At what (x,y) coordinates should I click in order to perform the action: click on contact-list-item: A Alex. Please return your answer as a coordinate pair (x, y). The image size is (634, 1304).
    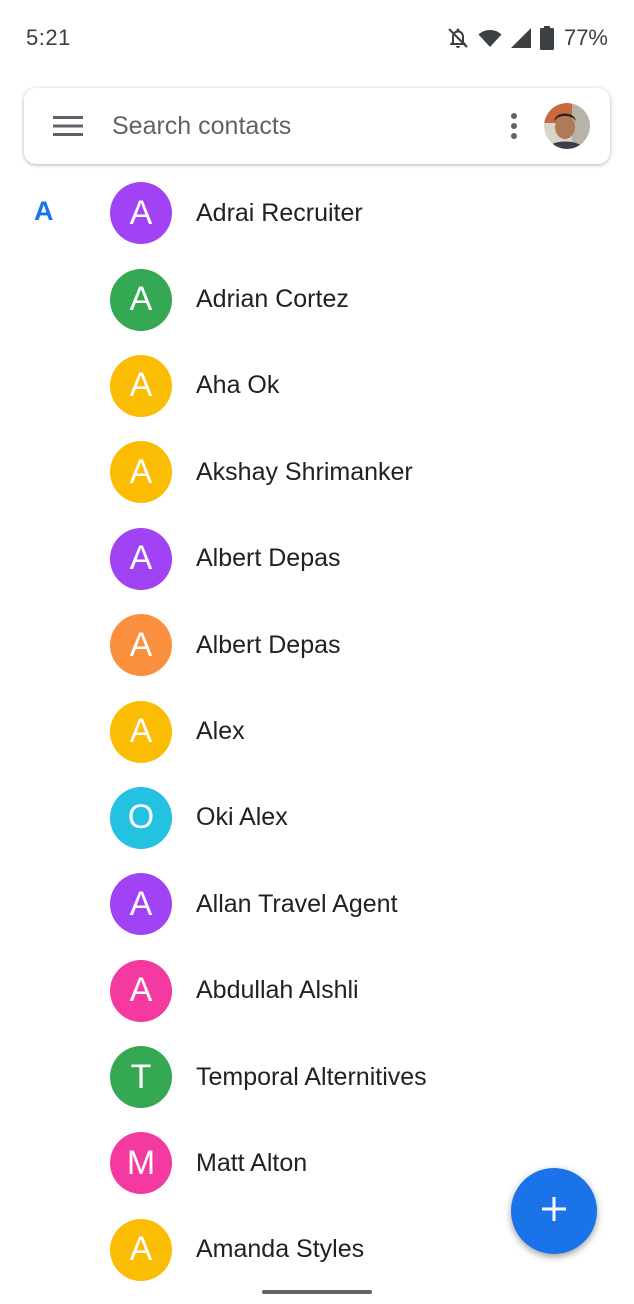
    Looking at the image, I should click on (317, 731).